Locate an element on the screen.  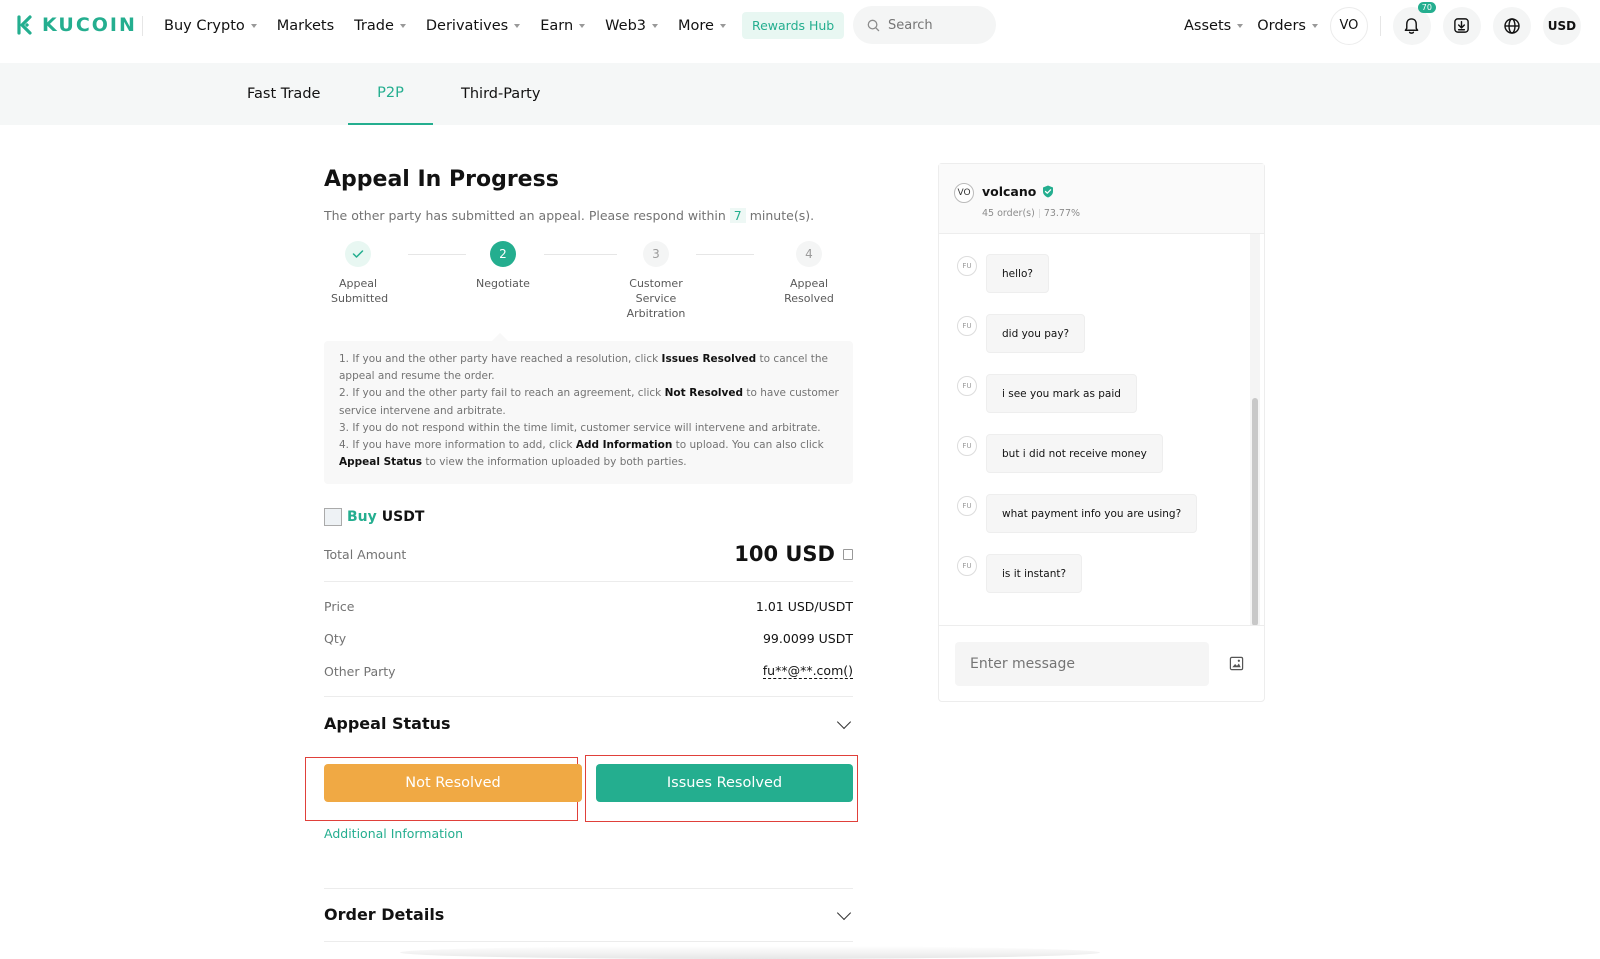
nav-markets: Markets is located at coordinates (305, 26).